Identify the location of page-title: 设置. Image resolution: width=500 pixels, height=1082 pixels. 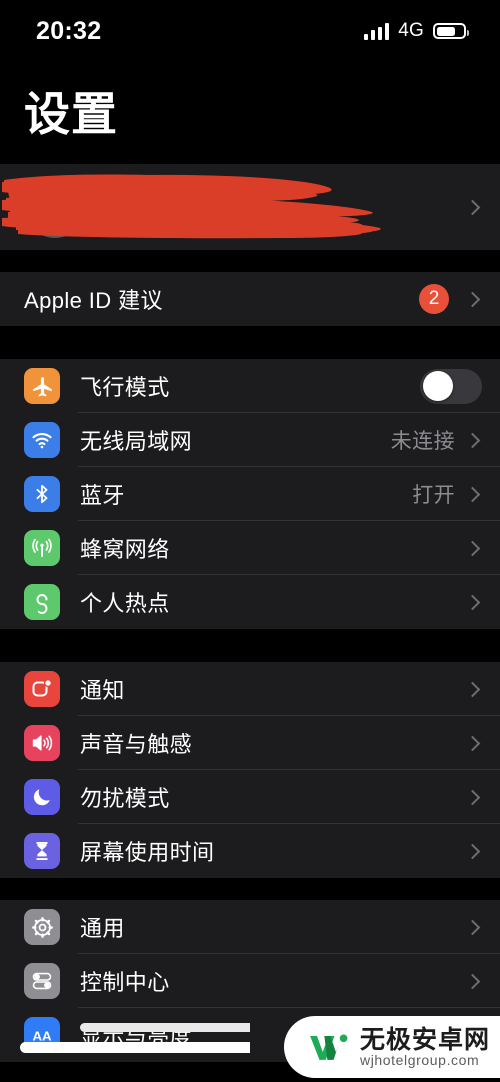
(71, 114).